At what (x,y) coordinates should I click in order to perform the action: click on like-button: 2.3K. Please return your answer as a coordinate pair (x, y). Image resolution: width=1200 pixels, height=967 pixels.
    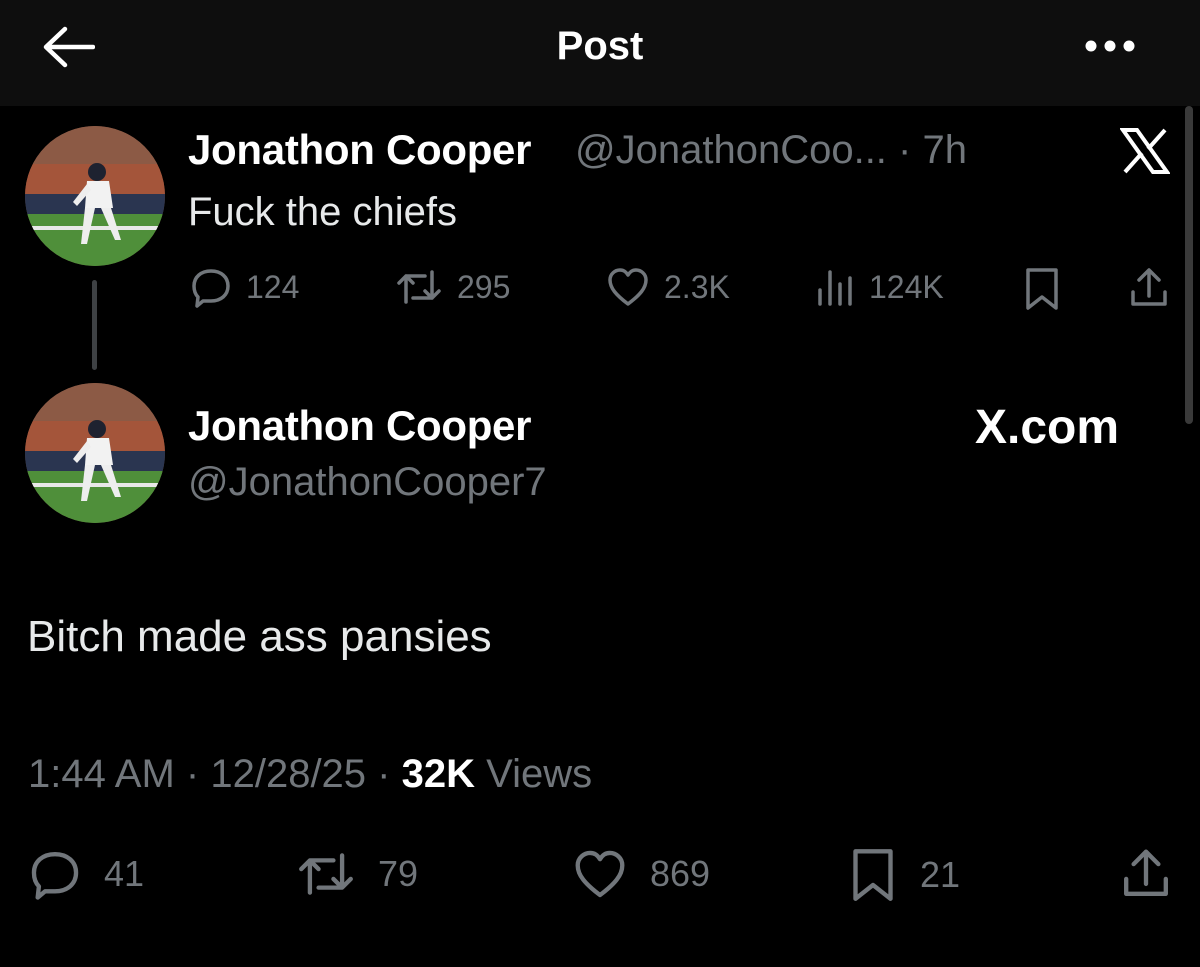
    Looking at the image, I should click on (668, 287).